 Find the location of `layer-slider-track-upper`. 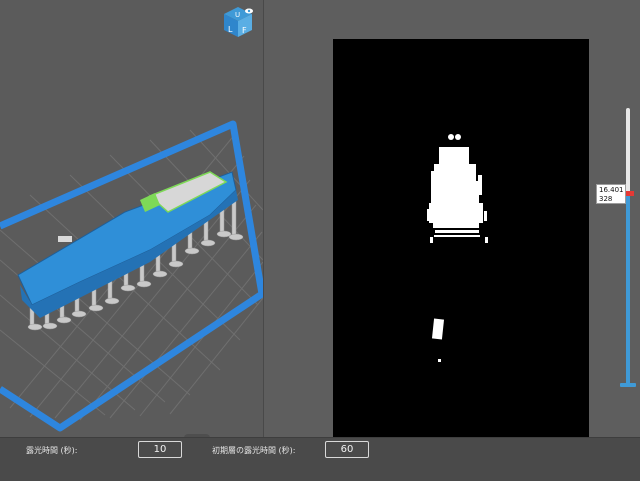

layer-slider-track-upper is located at coordinates (628, 151).